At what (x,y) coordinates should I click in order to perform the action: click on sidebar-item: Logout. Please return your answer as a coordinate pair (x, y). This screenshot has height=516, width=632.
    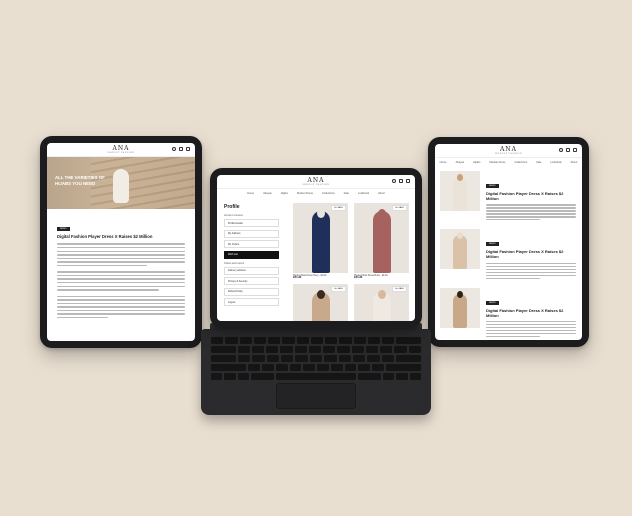
    Looking at the image, I should click on (251, 302).